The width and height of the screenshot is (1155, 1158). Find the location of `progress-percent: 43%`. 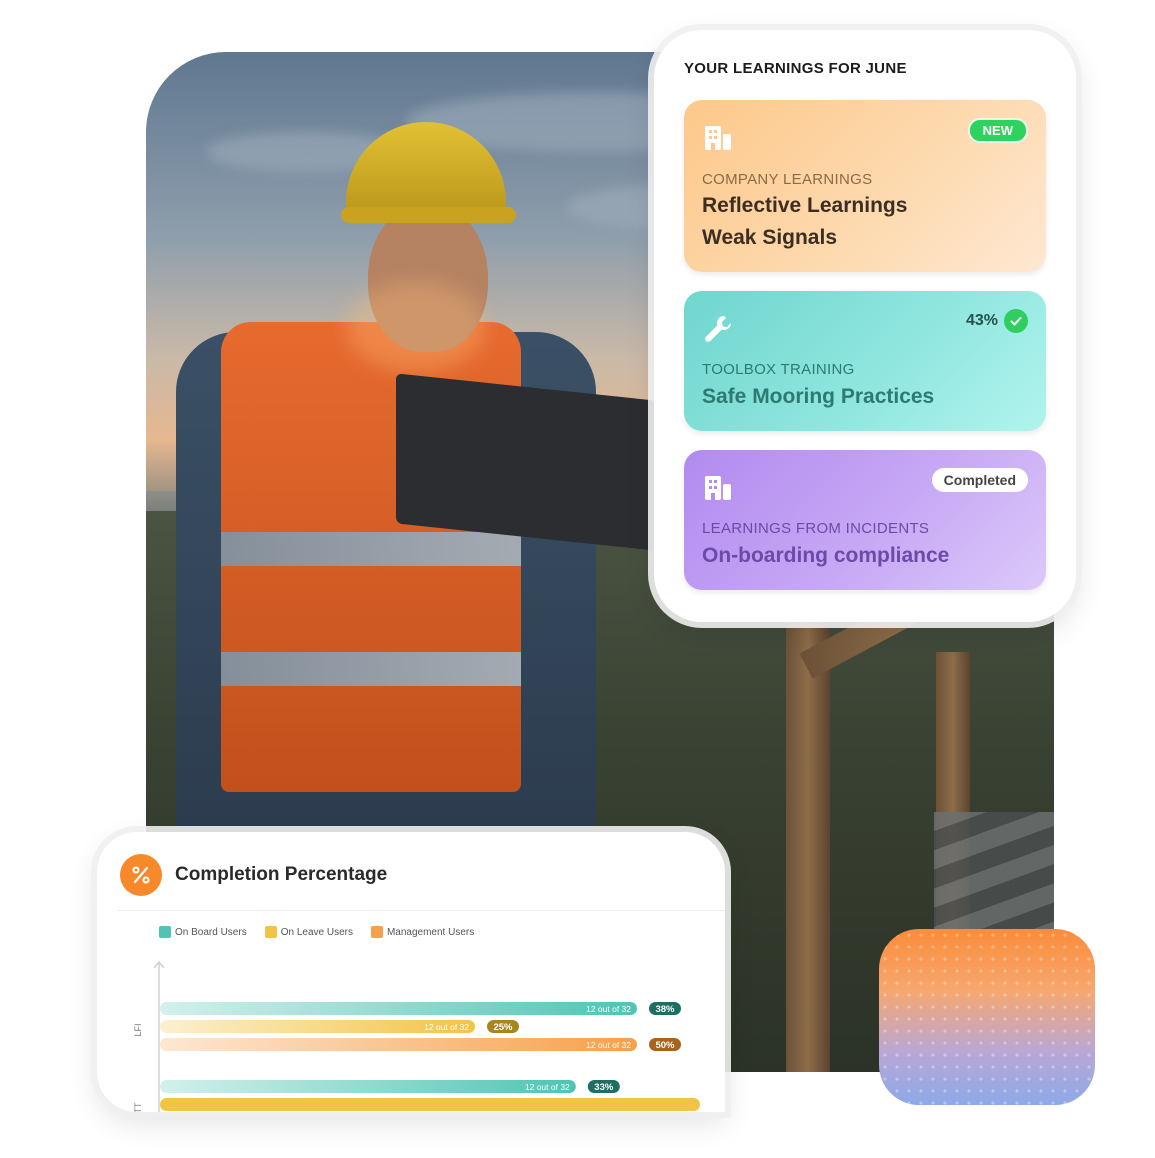

progress-percent: 43% is located at coordinates (981, 320).